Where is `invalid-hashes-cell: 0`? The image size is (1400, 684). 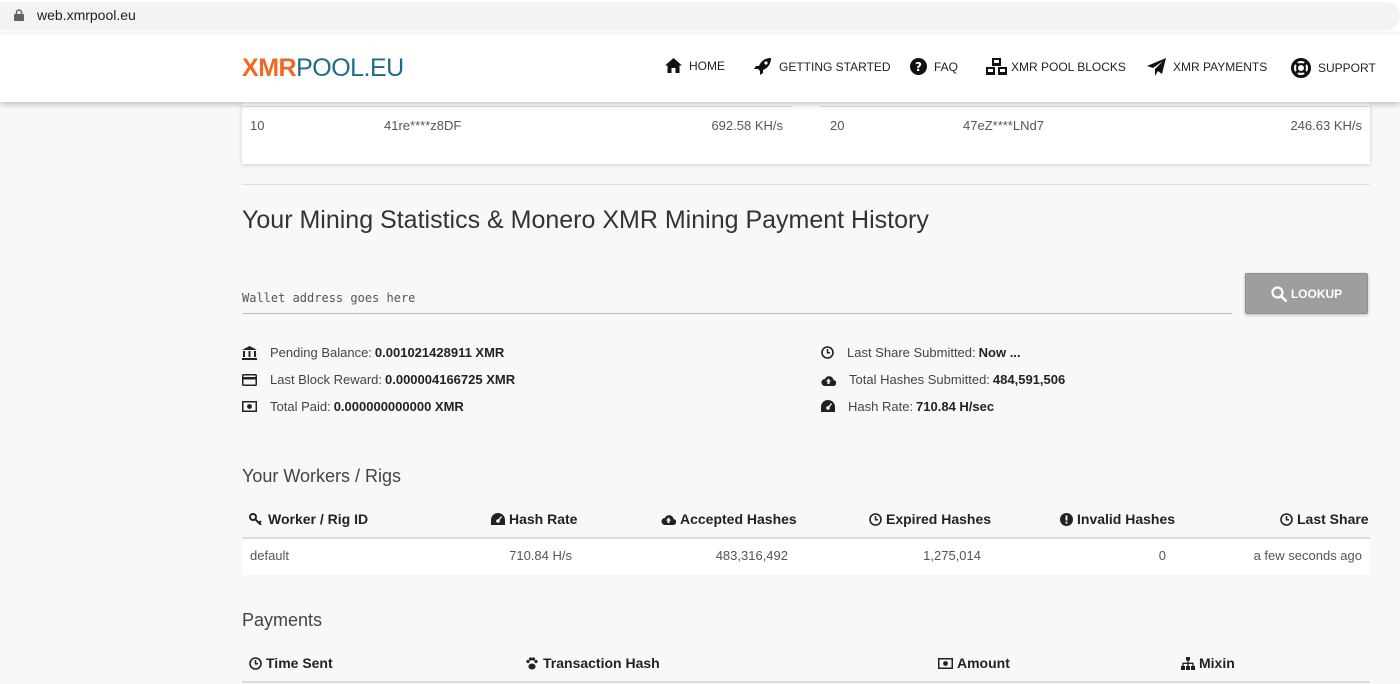 invalid-hashes-cell: 0 is located at coordinates (1162, 555).